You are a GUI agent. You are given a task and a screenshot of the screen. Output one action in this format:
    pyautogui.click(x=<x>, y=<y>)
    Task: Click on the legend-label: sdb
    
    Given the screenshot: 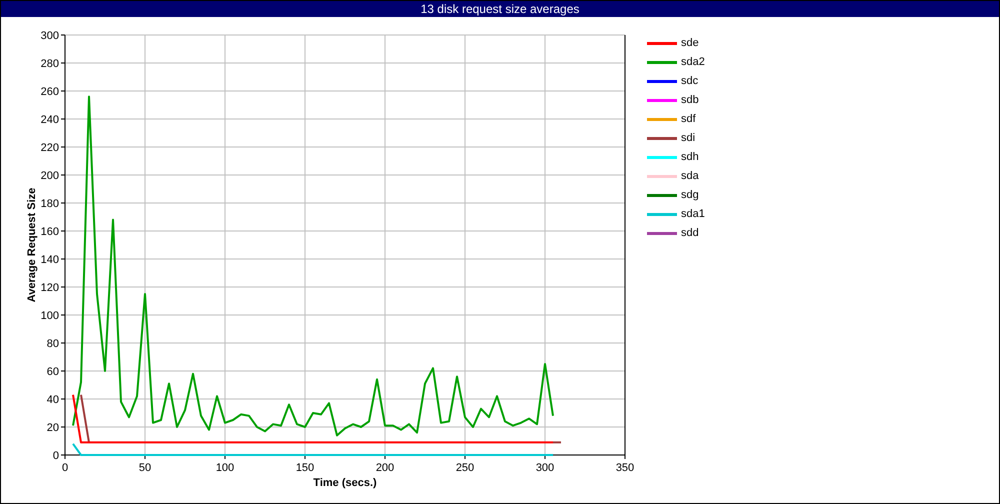 What is the action you would take?
    pyautogui.click(x=690, y=100)
    